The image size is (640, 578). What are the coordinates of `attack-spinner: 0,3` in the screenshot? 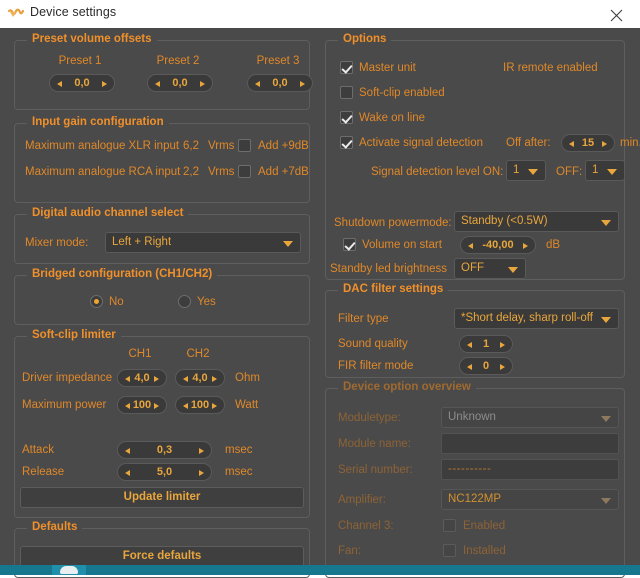 It's located at (164, 450).